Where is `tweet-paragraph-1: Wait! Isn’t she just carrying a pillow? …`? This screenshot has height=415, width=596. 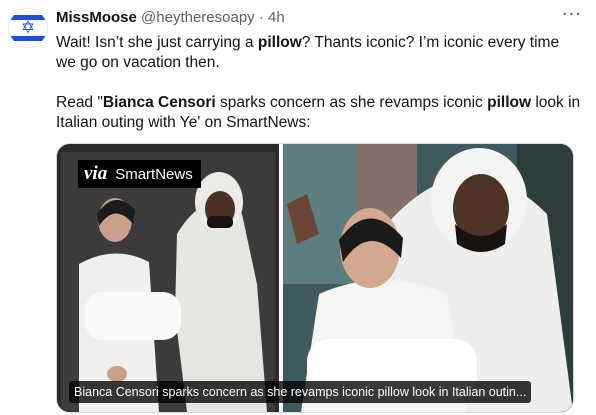 tweet-paragraph-1: Wait! Isn’t she just carrying a pillow? … is located at coordinates (318, 53).